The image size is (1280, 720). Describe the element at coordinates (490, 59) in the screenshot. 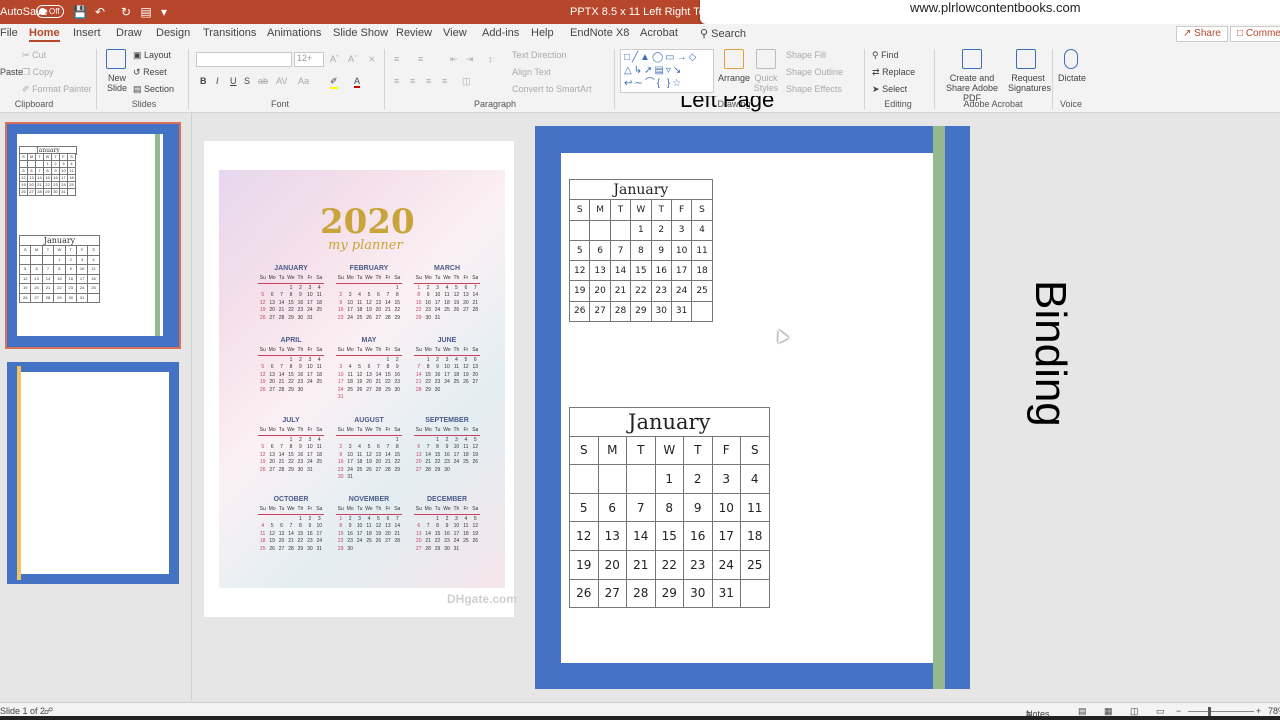

I see `line-spacing-icon: ↕` at that location.